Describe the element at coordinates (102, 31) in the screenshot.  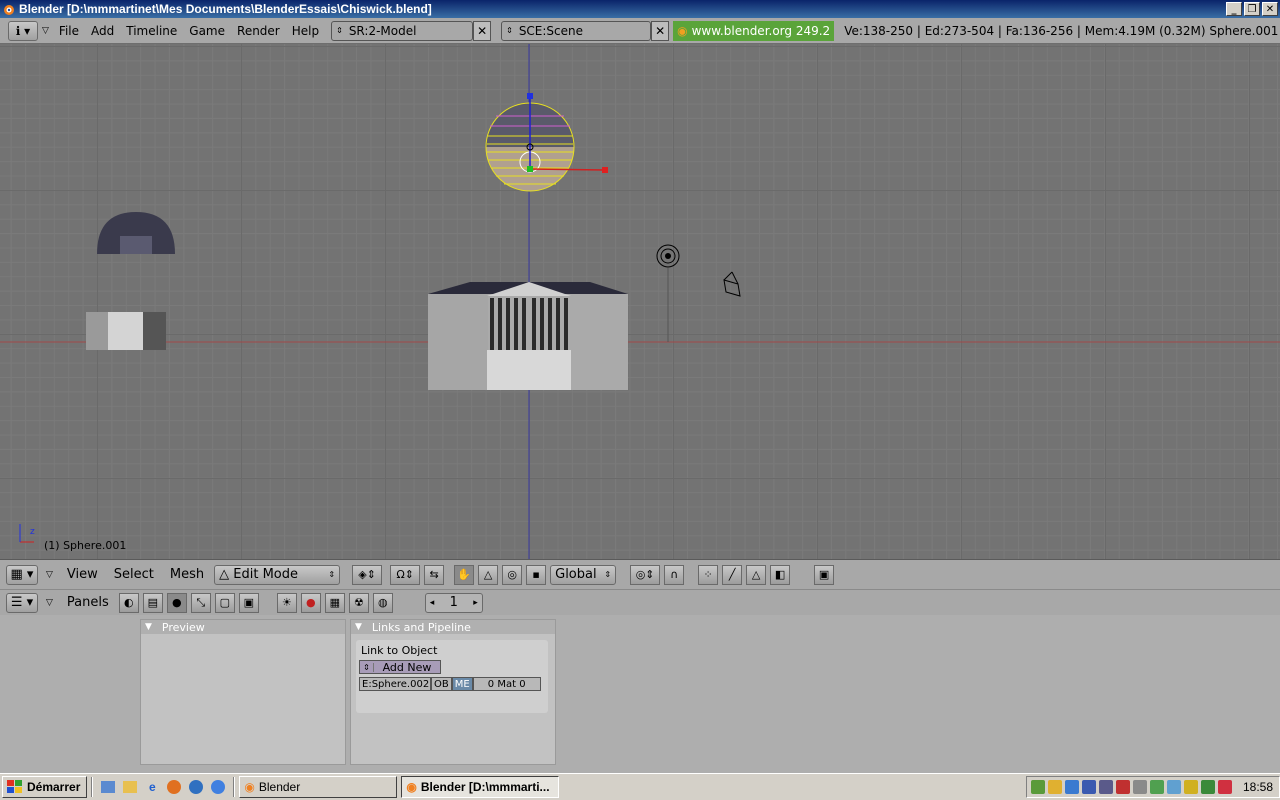
I see `menu-add: Add` at that location.